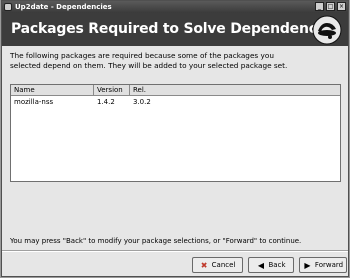 This screenshot has width=350, height=278. I want to click on cancel-button: ✖ Cancel, so click(217, 265).